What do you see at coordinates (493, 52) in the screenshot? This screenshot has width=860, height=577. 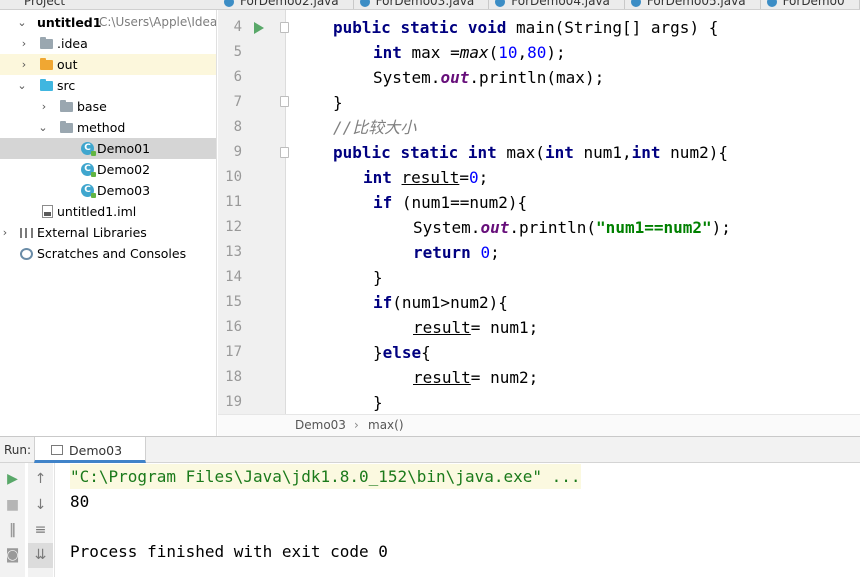 I see `code-token: (` at bounding box center [493, 52].